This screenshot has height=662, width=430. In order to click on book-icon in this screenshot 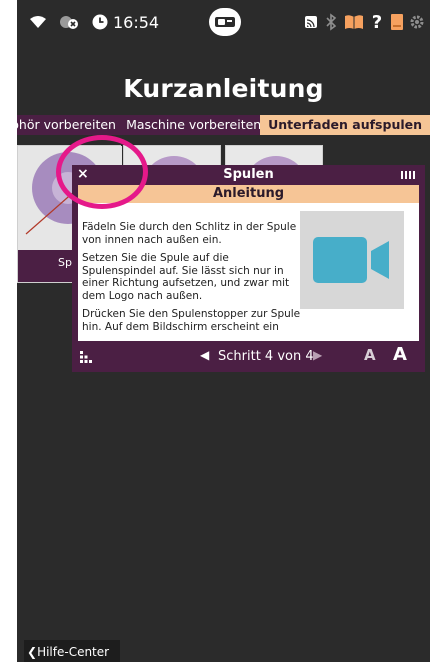, I will do `click(354, 22)`.